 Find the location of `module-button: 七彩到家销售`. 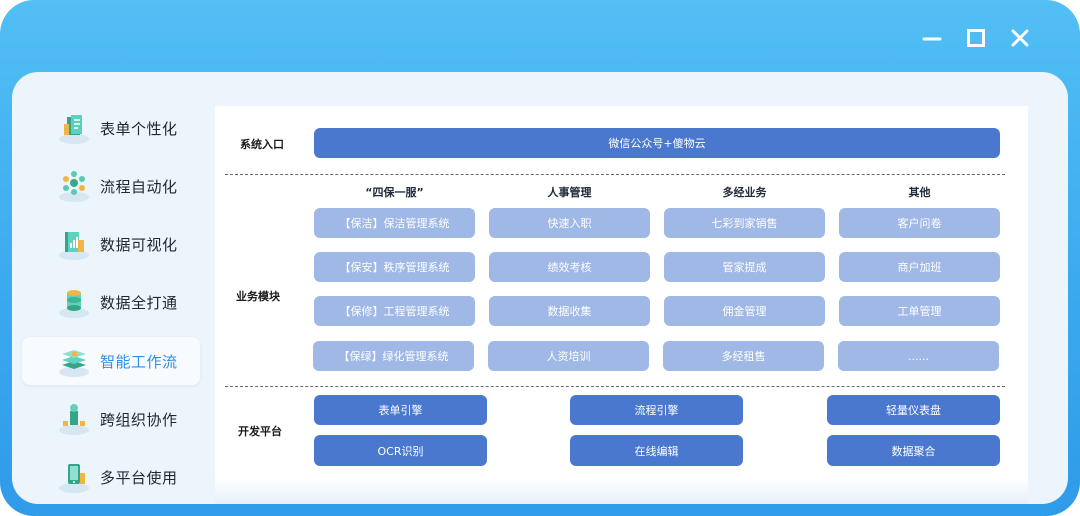

module-button: 七彩到家销售 is located at coordinates (744, 223).